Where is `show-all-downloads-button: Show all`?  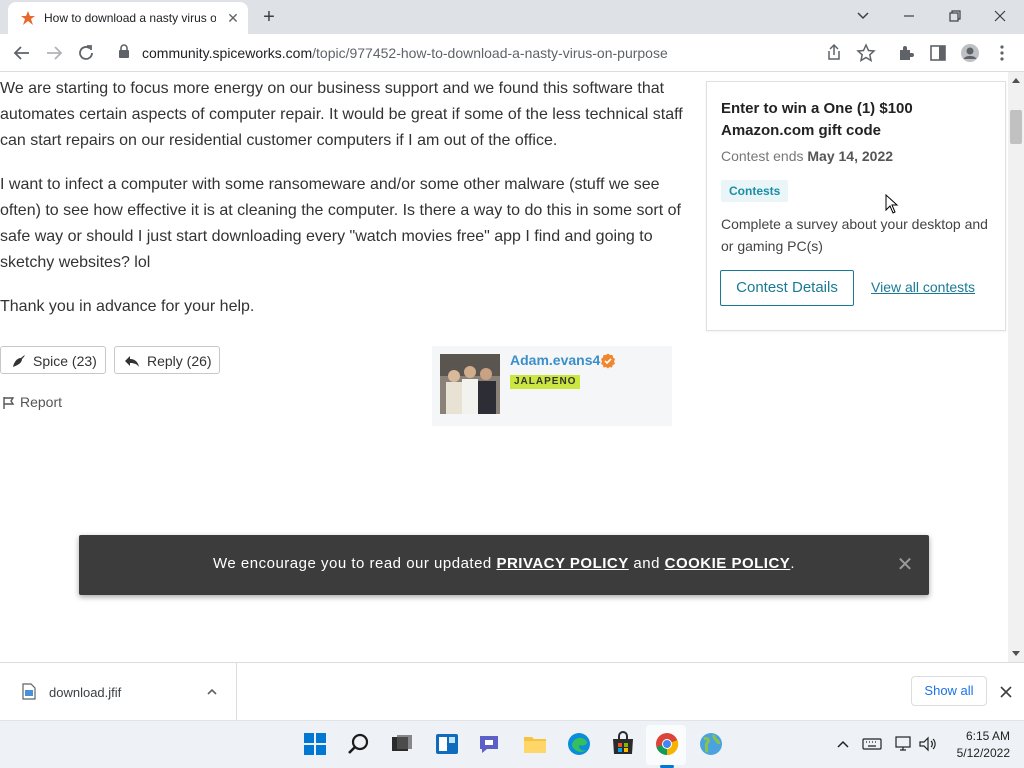
show-all-downloads-button: Show all is located at coordinates (949, 691).